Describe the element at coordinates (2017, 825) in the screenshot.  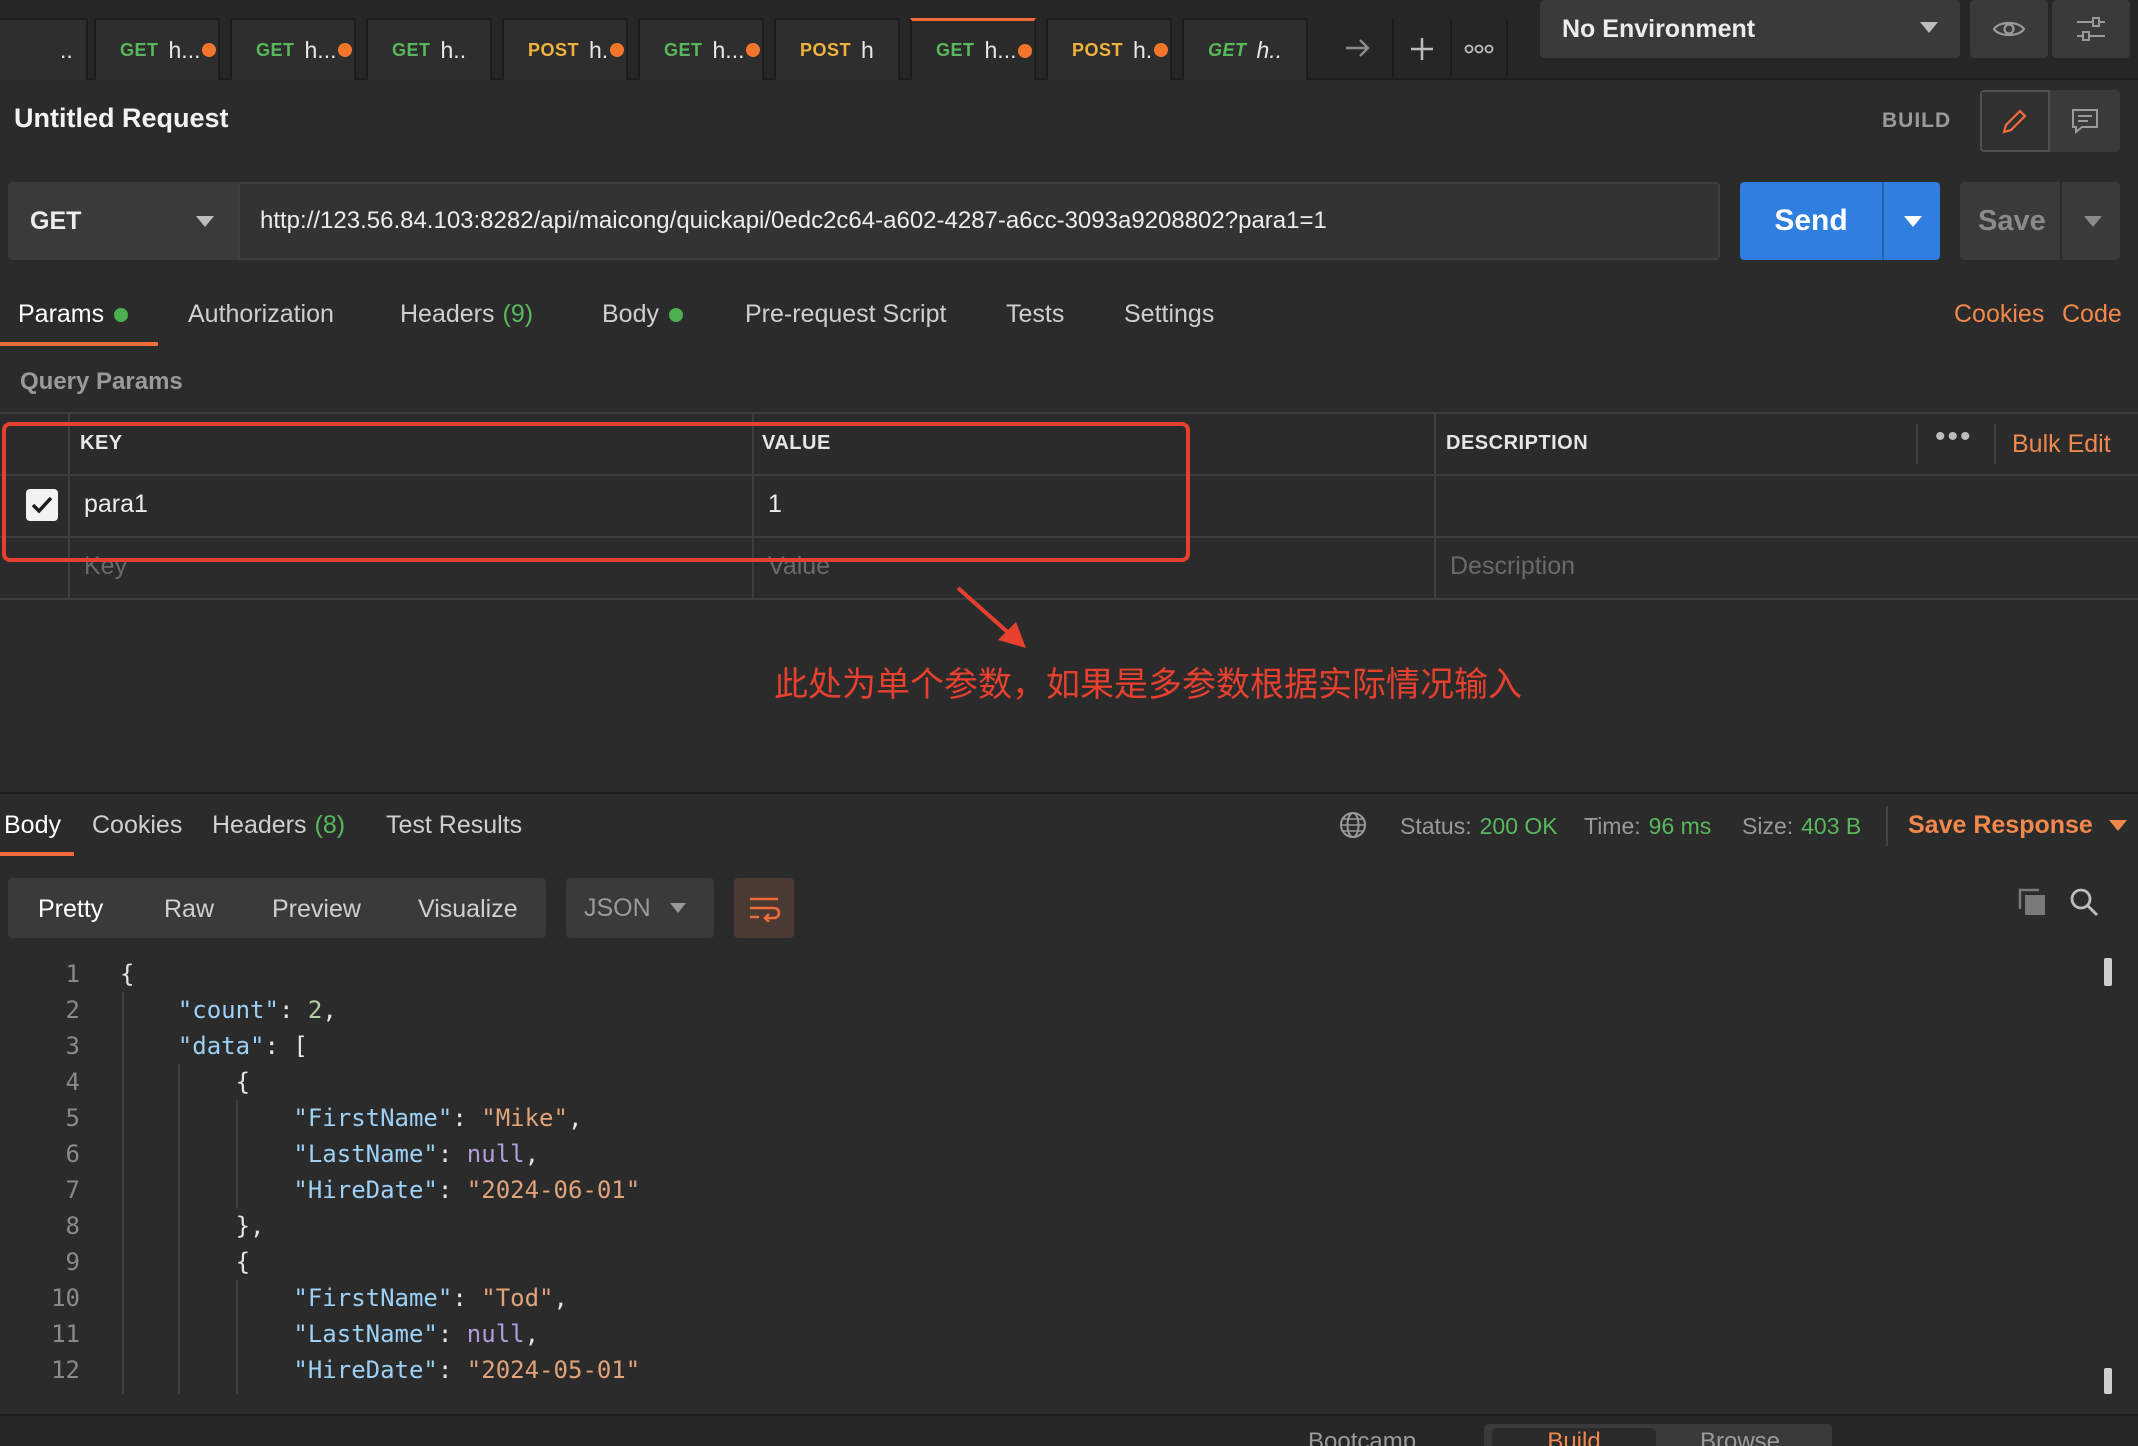
I see `save-response-button: Save Response` at that location.